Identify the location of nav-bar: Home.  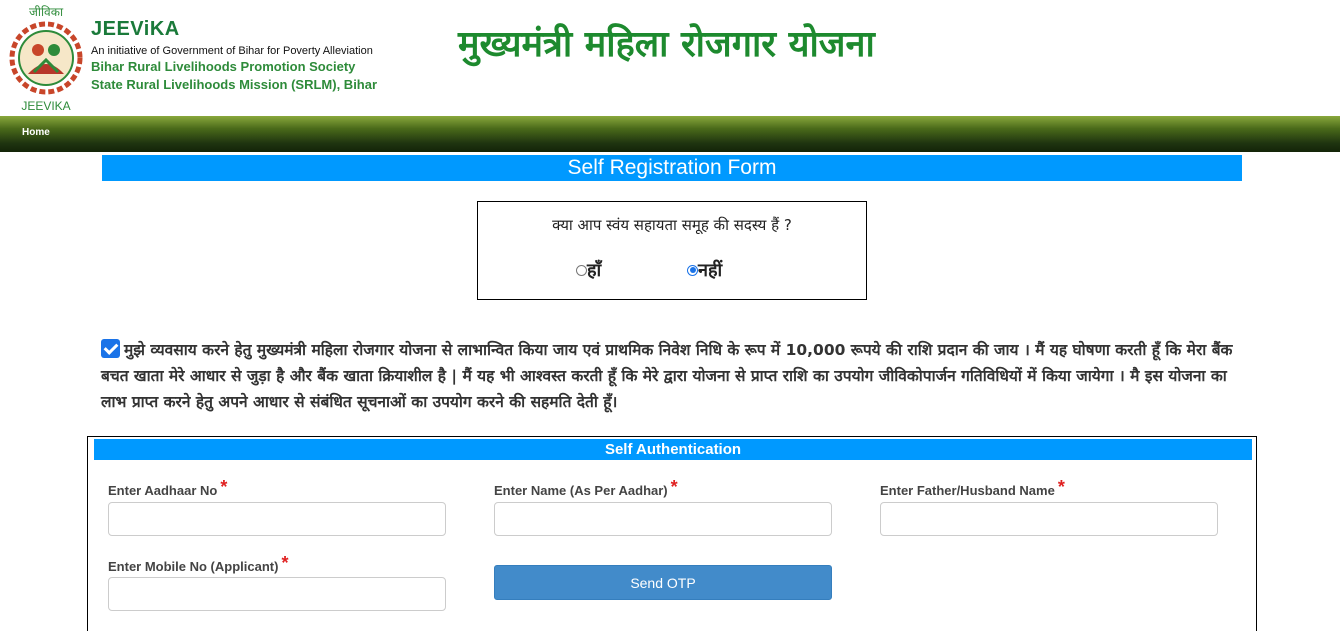
(670, 134).